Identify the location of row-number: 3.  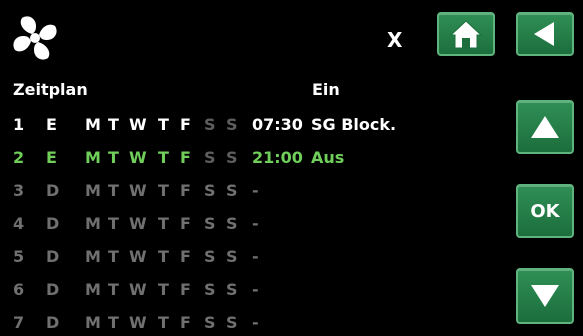
(19, 190).